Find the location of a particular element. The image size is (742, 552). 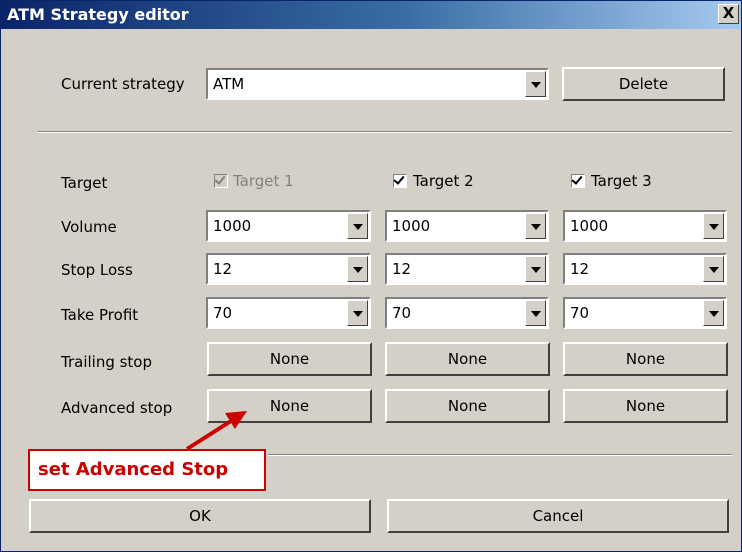

target-2-stop-loss-value: 12 is located at coordinates (402, 269).